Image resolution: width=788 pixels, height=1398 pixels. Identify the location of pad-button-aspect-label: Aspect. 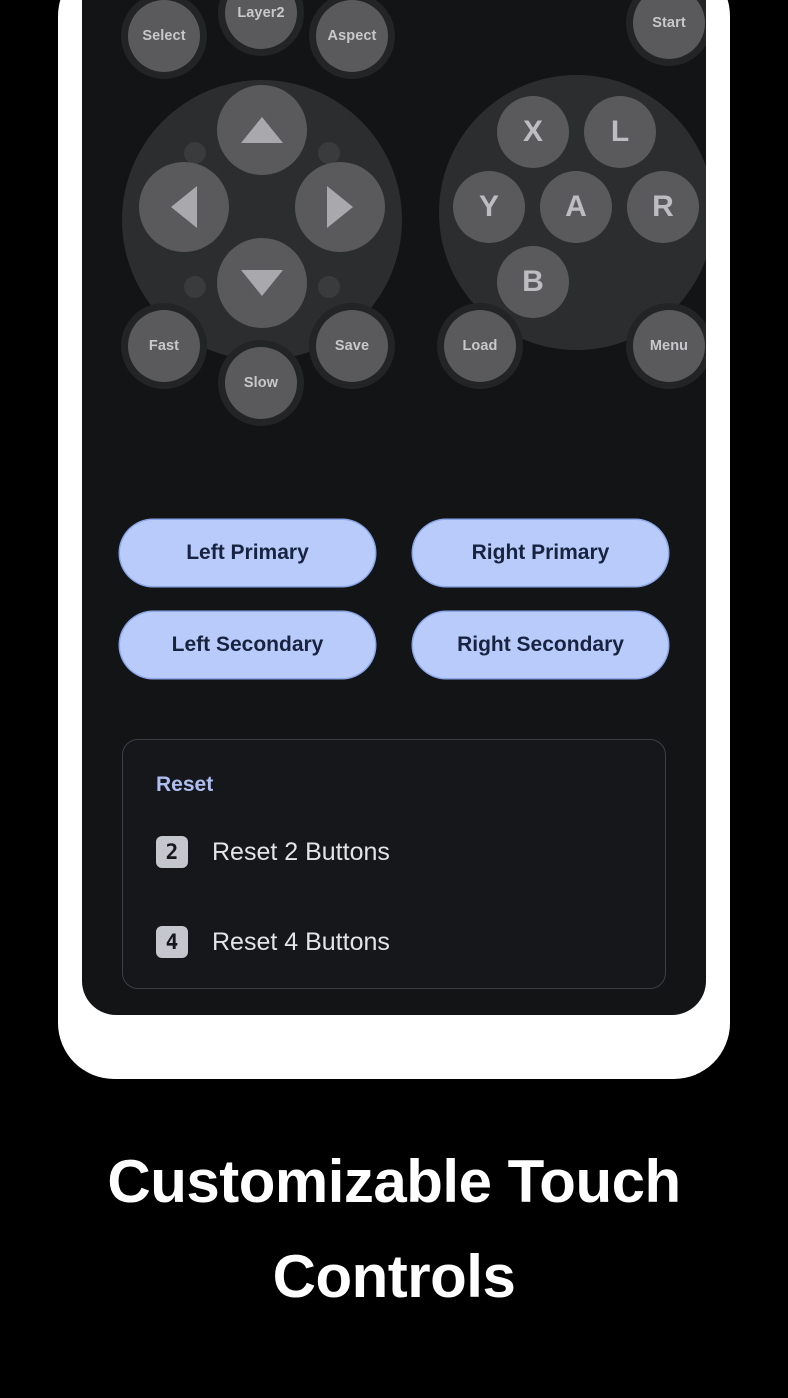
(352, 36).